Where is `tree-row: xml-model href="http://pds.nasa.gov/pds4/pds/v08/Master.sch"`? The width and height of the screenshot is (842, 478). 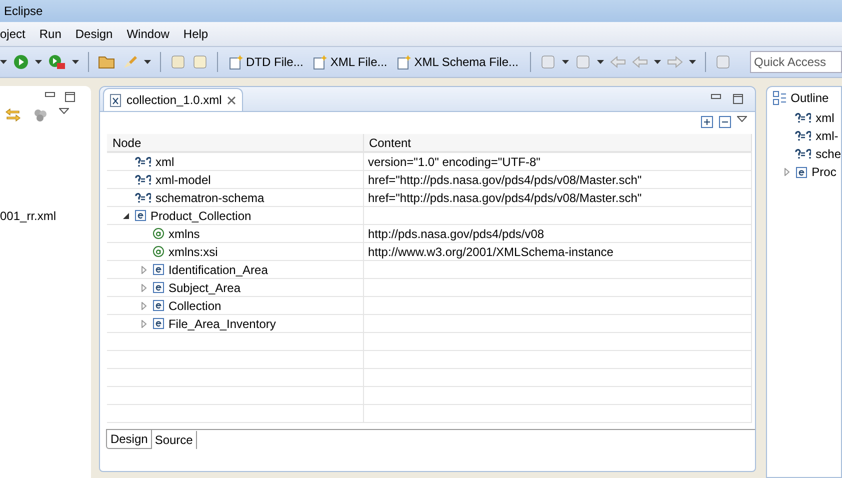
tree-row: xml-model href="http://pds.nasa.gov/pds4/pds/v08/Master.sch" is located at coordinates (429, 179).